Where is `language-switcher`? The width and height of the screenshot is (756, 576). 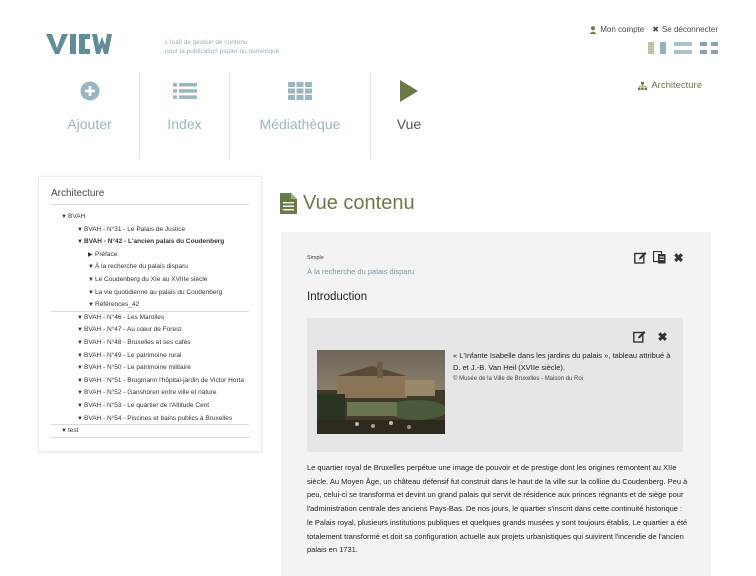 language-switcher is located at coordinates (683, 48).